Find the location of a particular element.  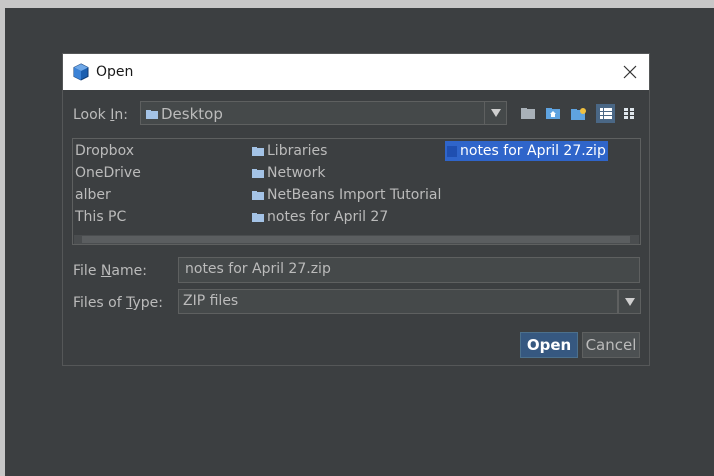

up-one-level-button is located at coordinates (527, 113).